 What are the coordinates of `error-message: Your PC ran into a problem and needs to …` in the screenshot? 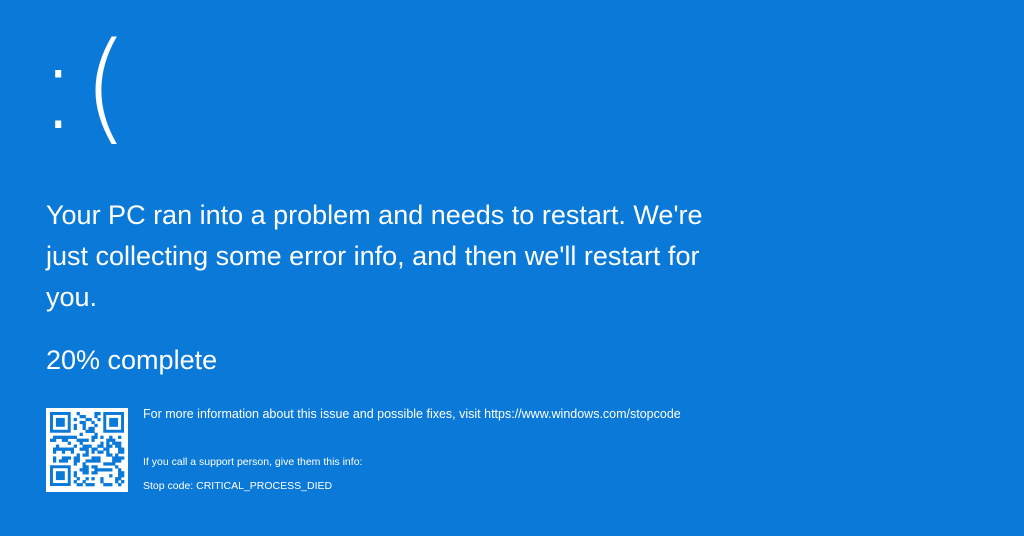 It's located at (374, 256).